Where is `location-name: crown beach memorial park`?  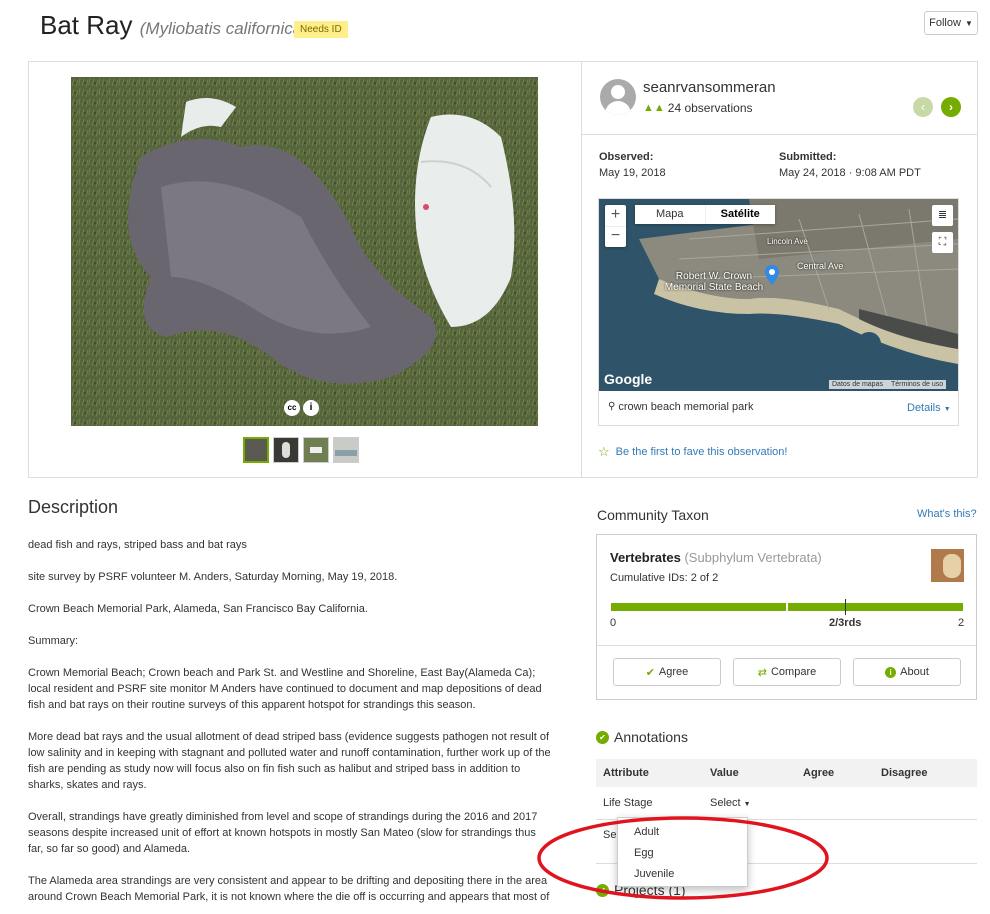 location-name: crown beach memorial park is located at coordinates (686, 407).